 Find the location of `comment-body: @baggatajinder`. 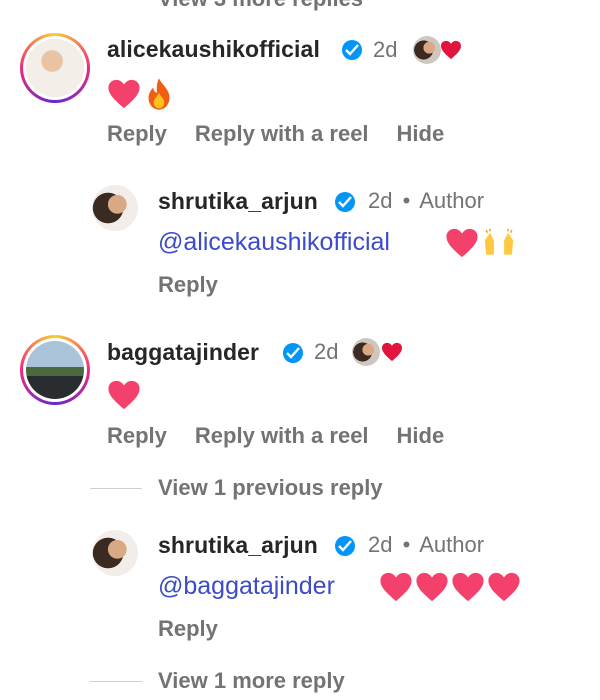

comment-body: @baggatajinder is located at coordinates (246, 586).